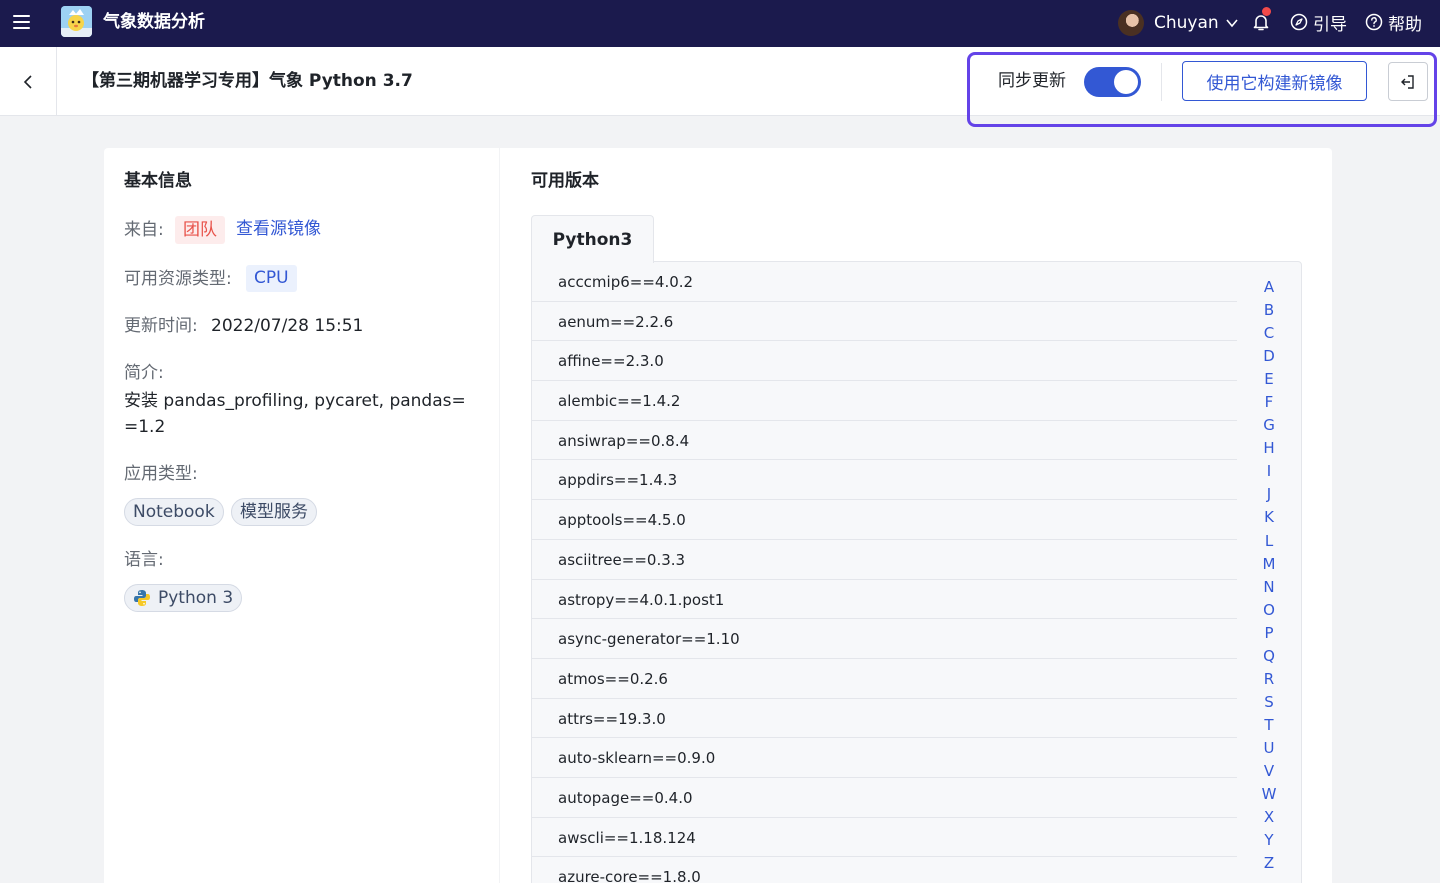 The height and width of the screenshot is (883, 1440). What do you see at coordinates (565, 181) in the screenshot?
I see `versions-title: 可用版本` at bounding box center [565, 181].